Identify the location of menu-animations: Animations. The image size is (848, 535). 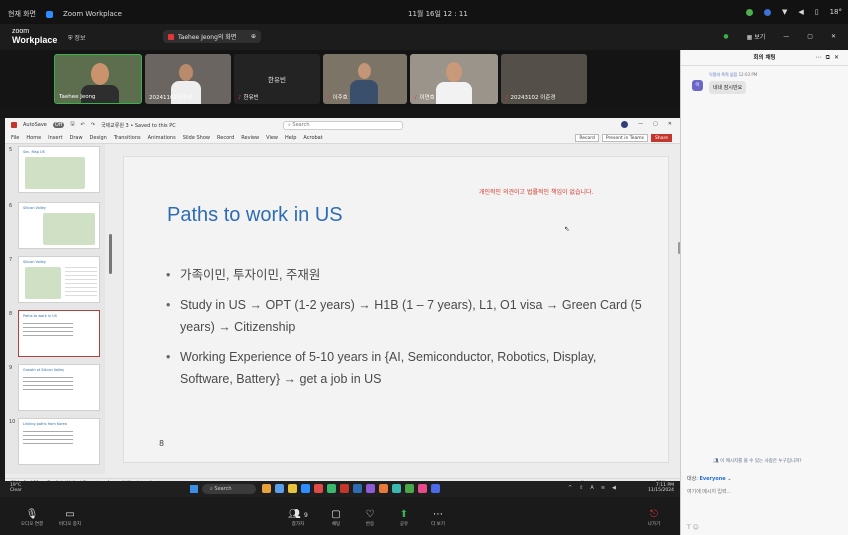
(162, 138).